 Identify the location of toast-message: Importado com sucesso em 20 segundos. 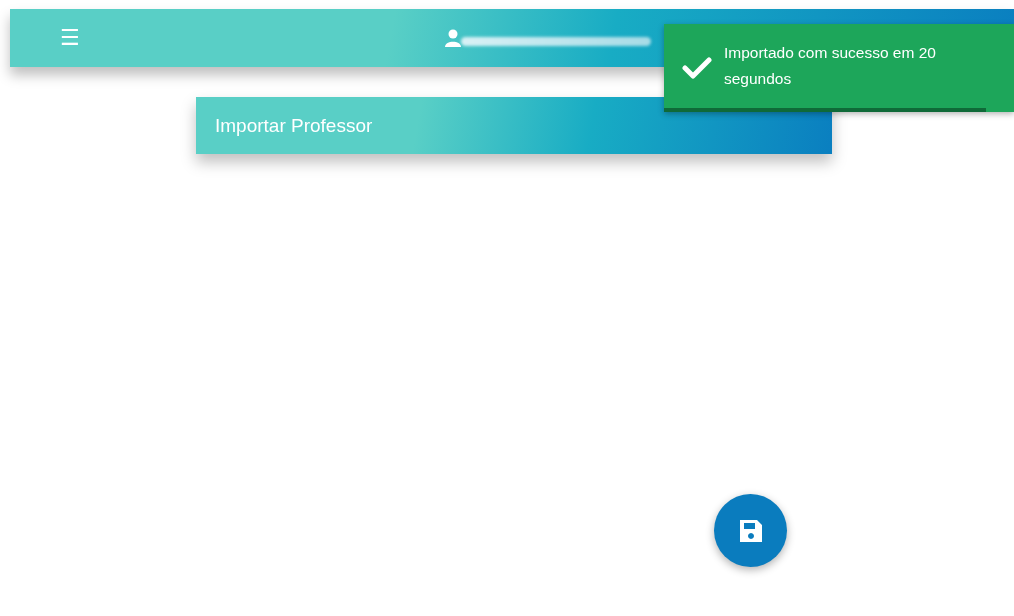
(830, 66).